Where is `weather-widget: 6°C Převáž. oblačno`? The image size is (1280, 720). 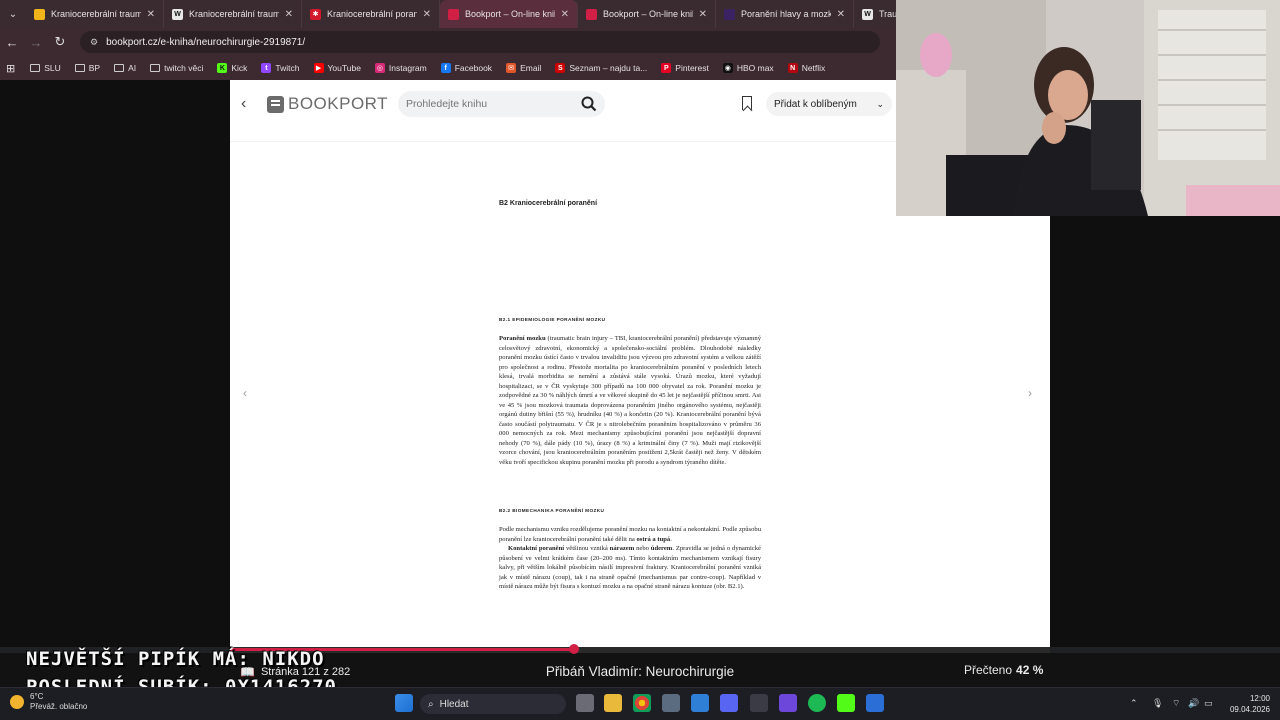 weather-widget: 6°C Převáž. oblačno is located at coordinates (48, 702).